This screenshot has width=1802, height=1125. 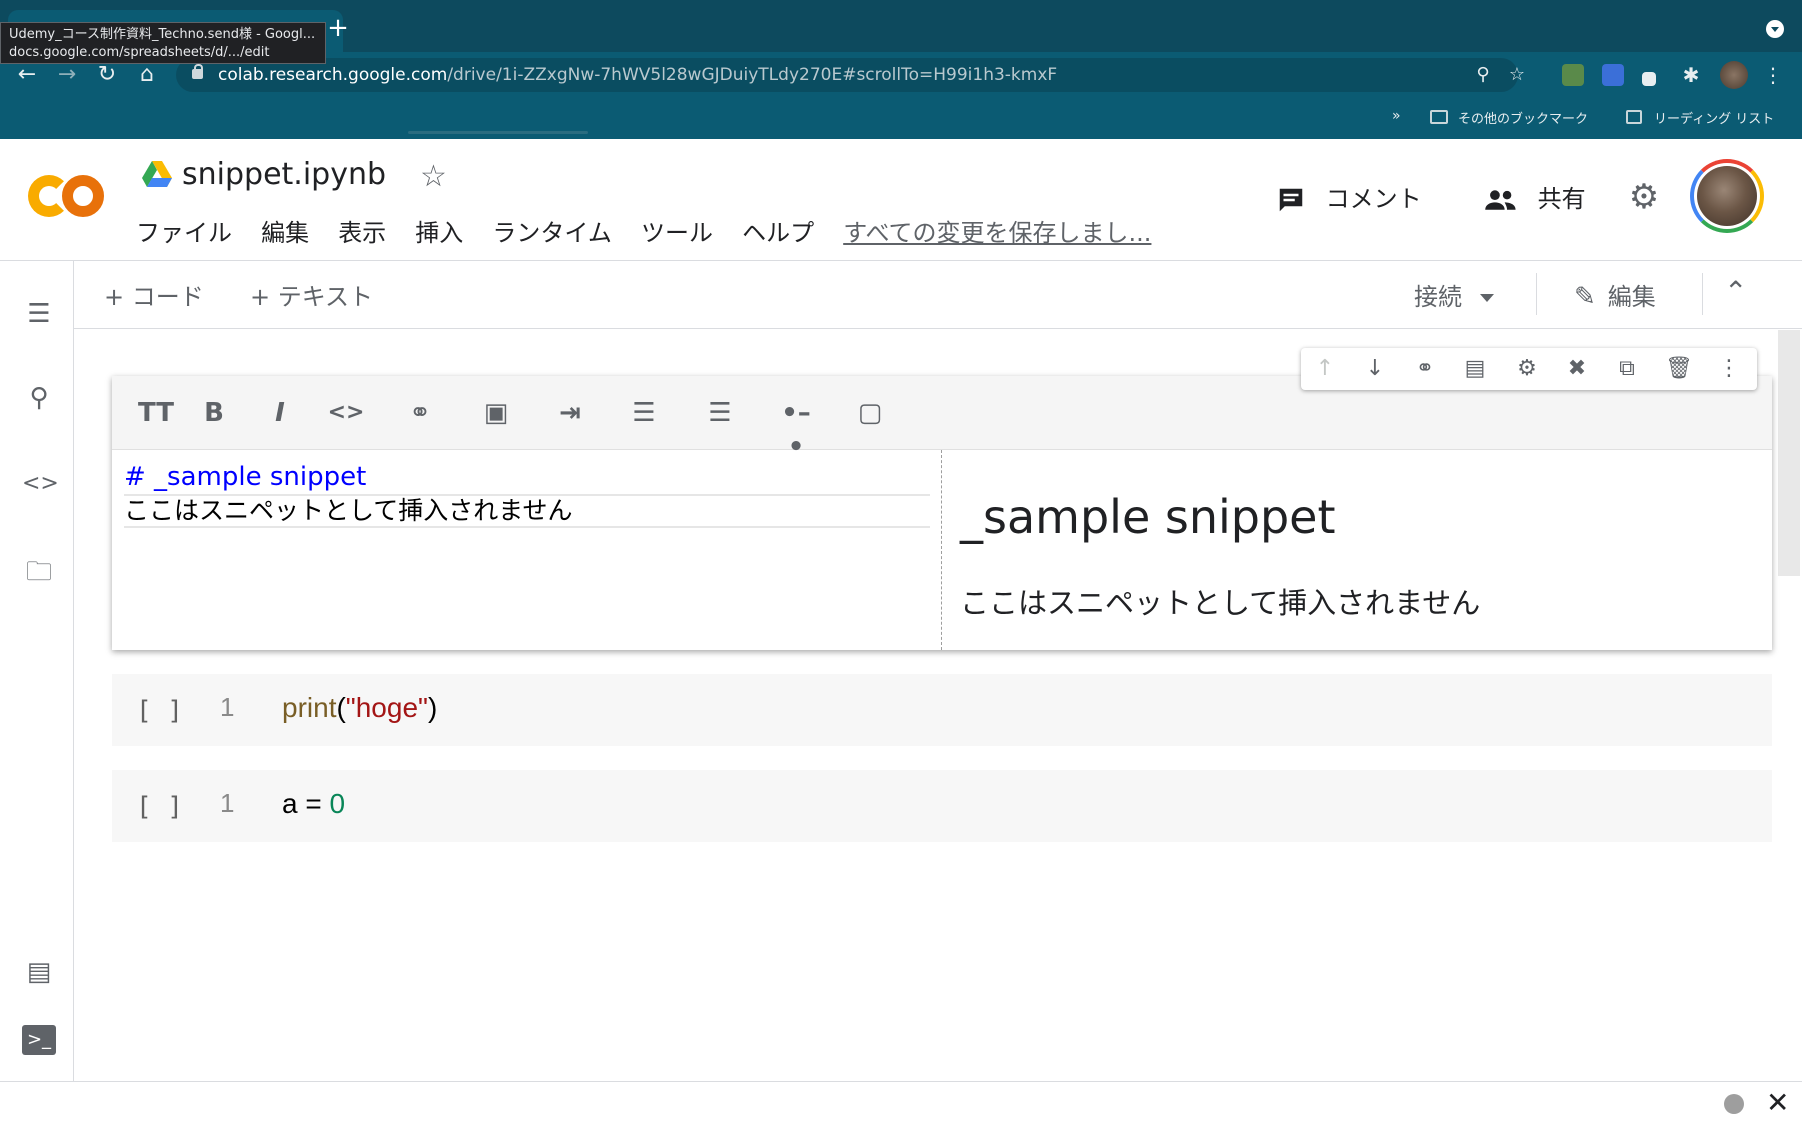 What do you see at coordinates (285, 233) in the screenshot?
I see `menu-edit: 編集` at bounding box center [285, 233].